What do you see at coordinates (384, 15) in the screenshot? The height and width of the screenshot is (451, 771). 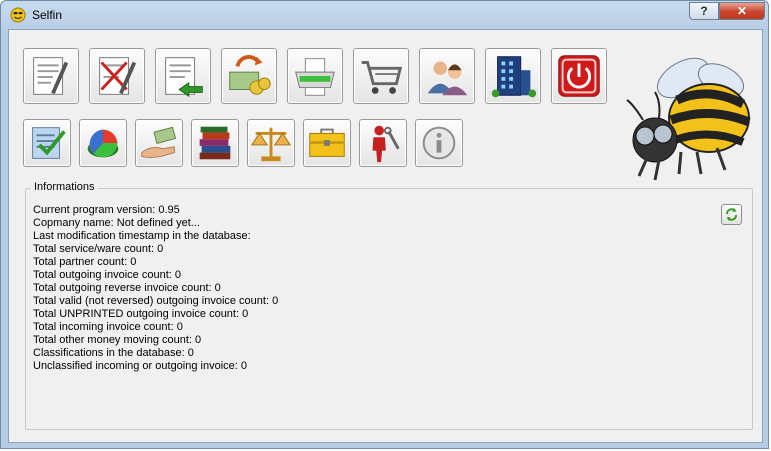 I see `title-bar: Selfin ? ✕` at bounding box center [384, 15].